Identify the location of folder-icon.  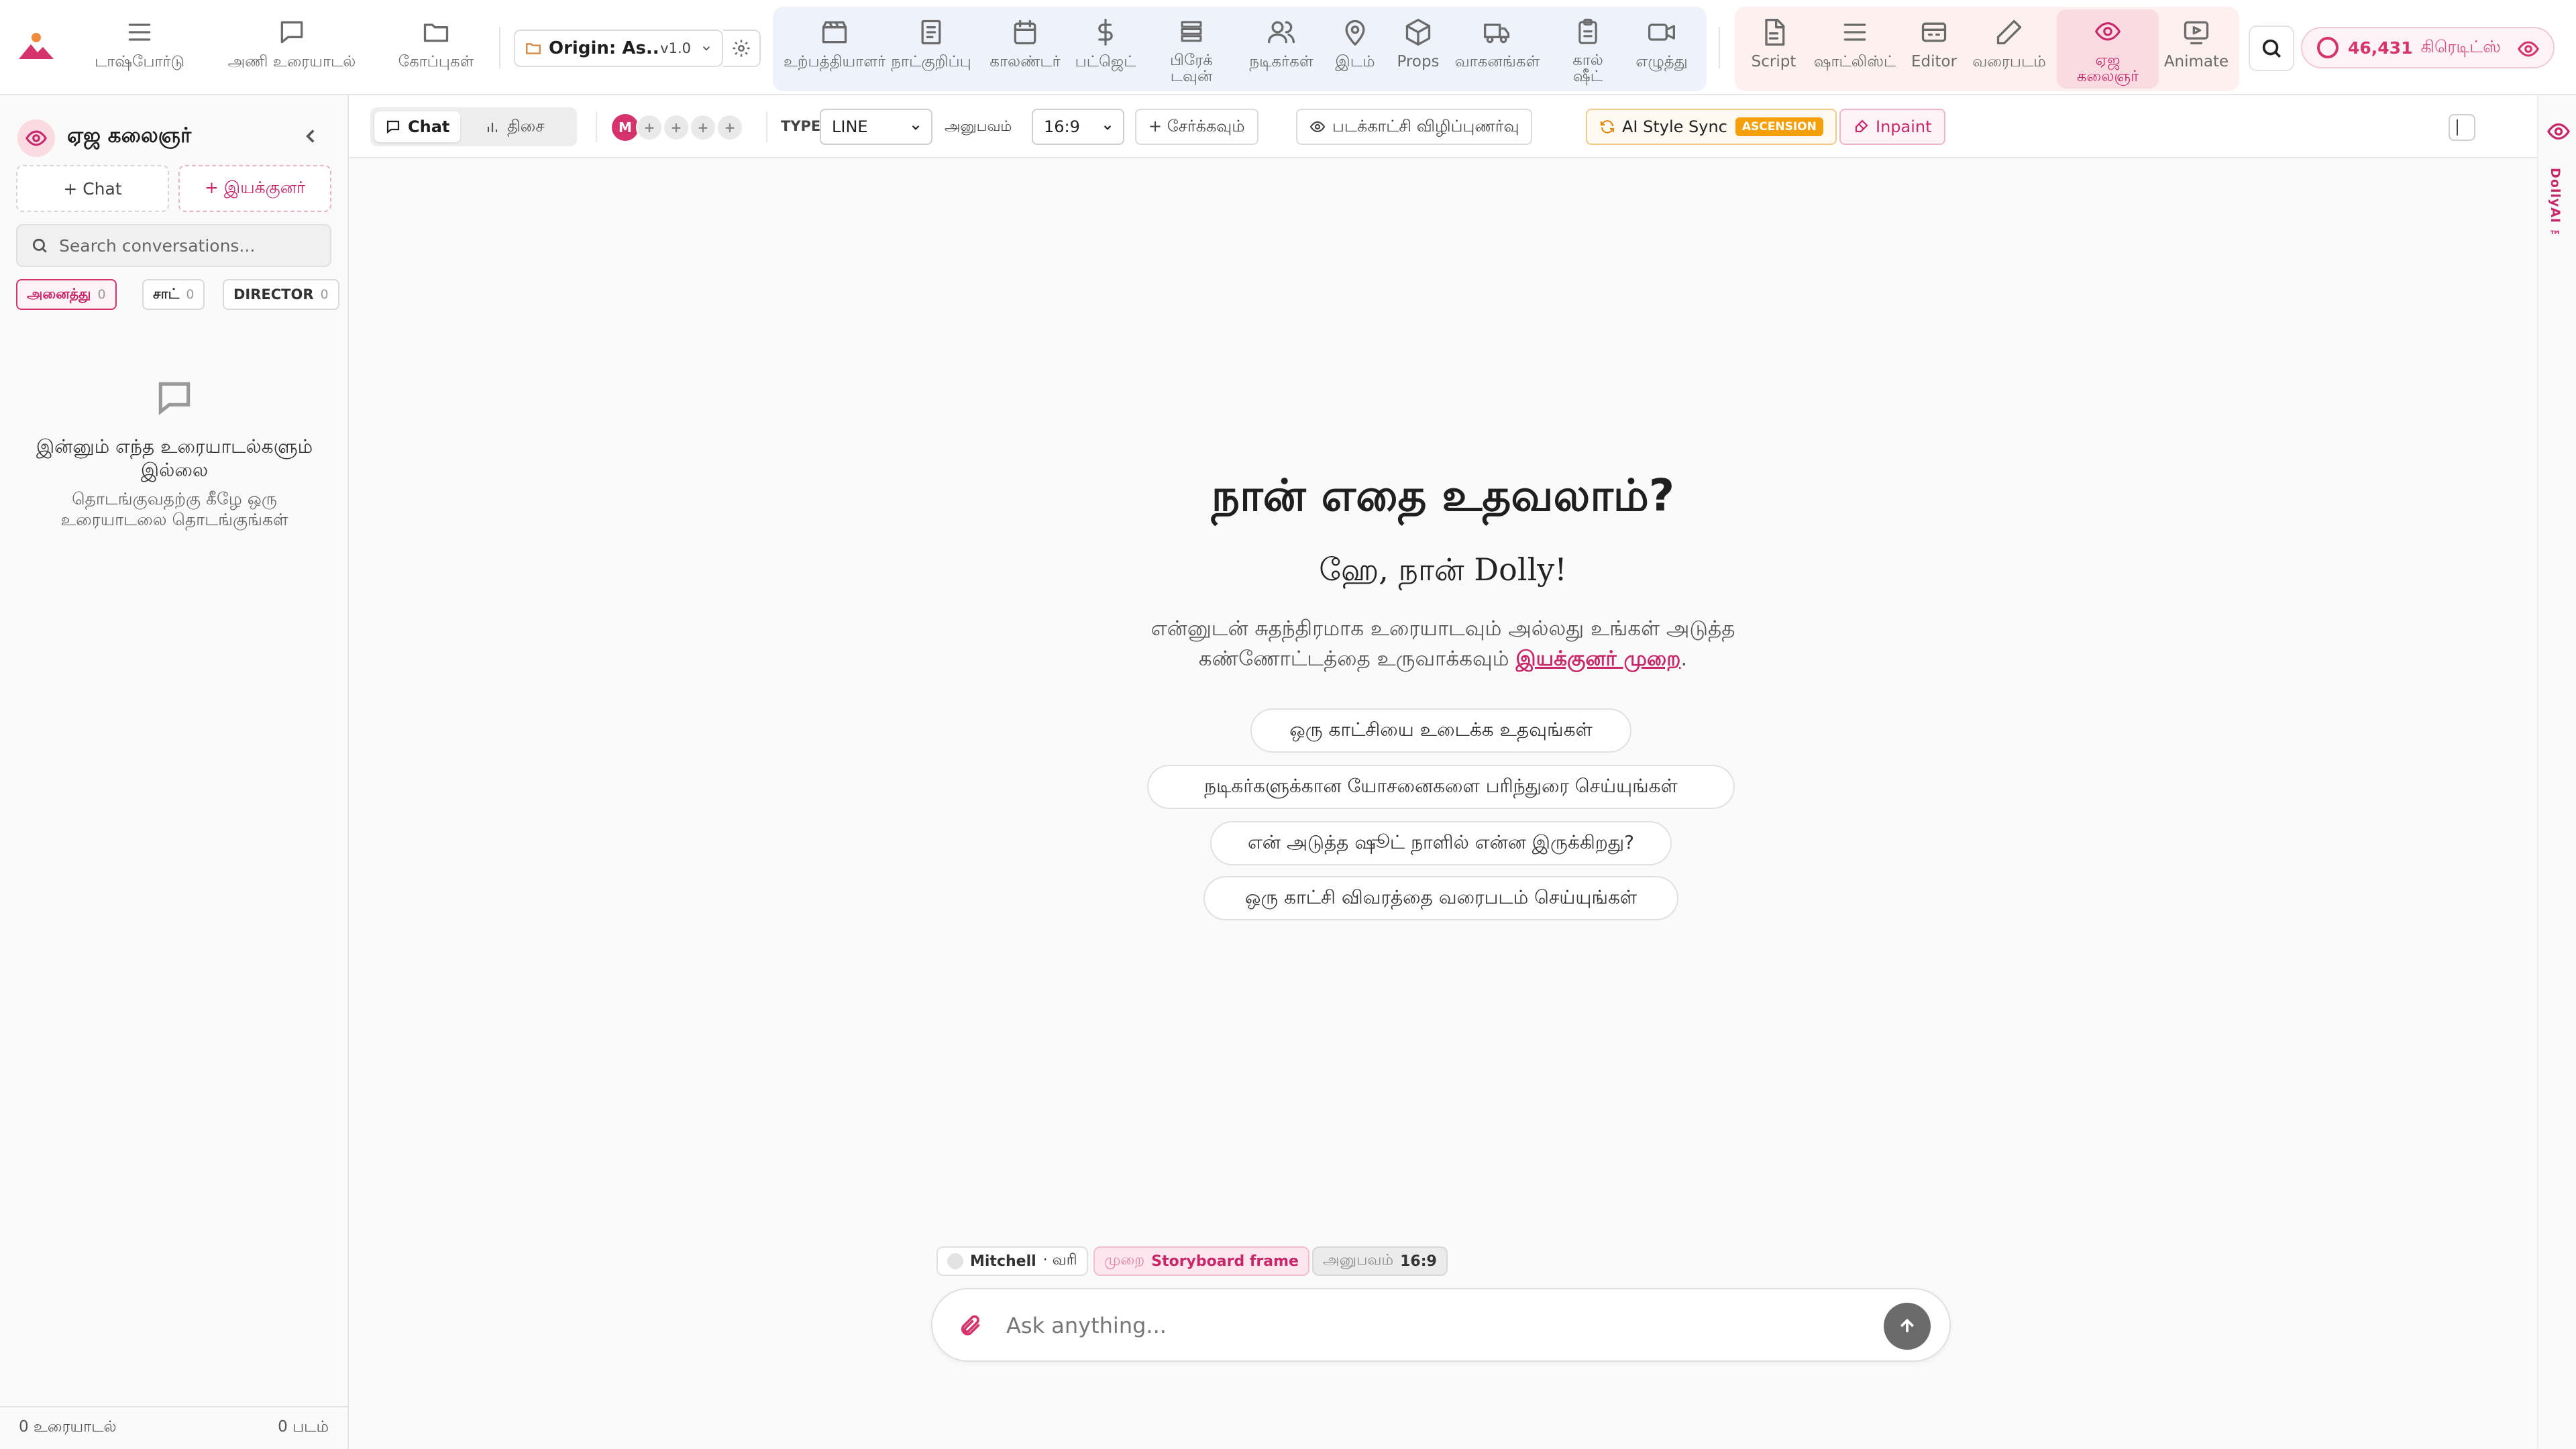
(436, 32).